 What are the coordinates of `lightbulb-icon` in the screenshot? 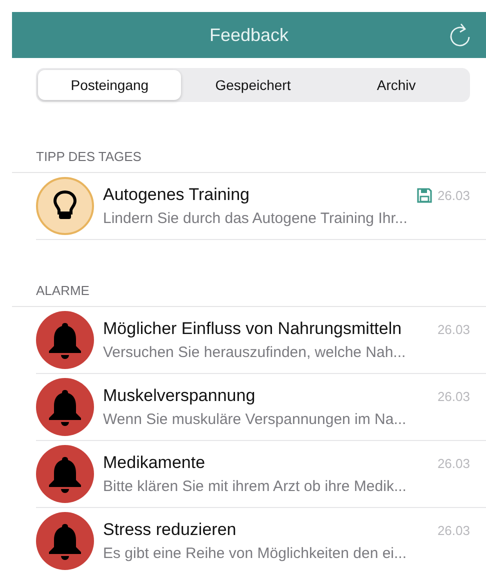 It's located at (65, 206).